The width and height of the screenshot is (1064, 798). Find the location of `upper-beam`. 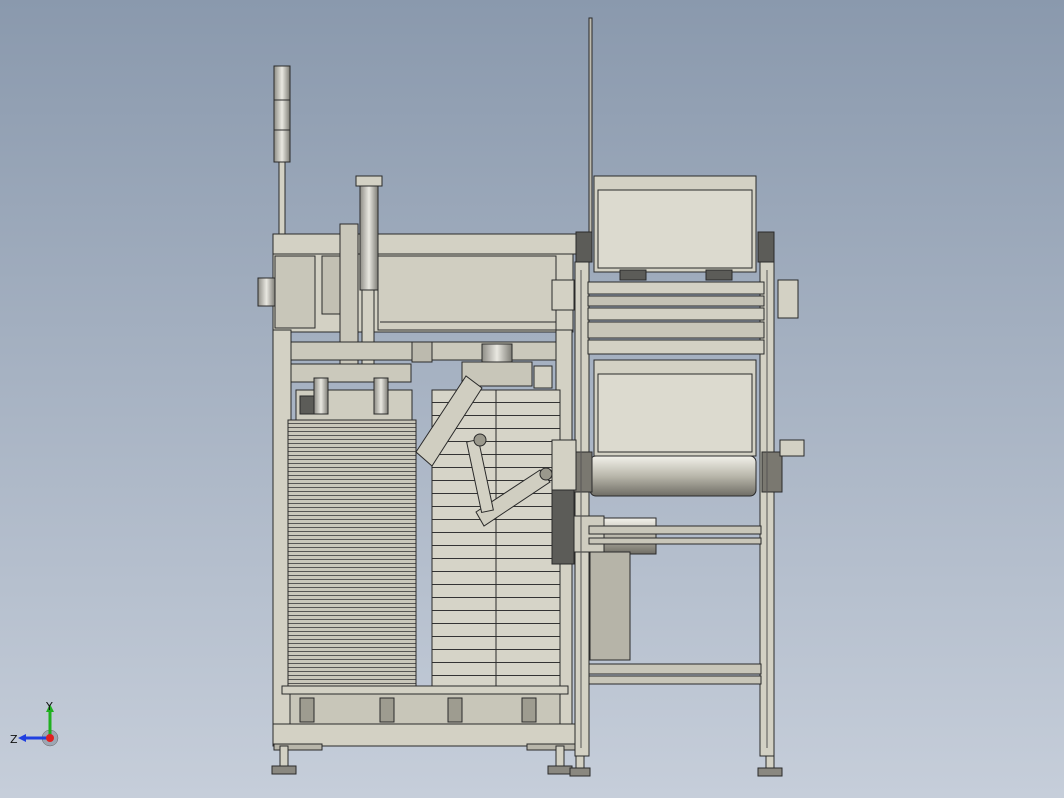

upper-beam is located at coordinates (425, 244).